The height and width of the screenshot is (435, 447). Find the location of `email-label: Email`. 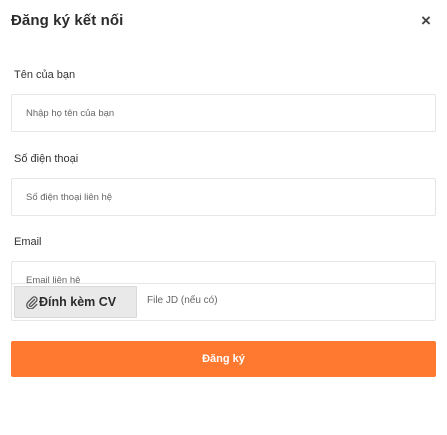

email-label: Email is located at coordinates (28, 242).